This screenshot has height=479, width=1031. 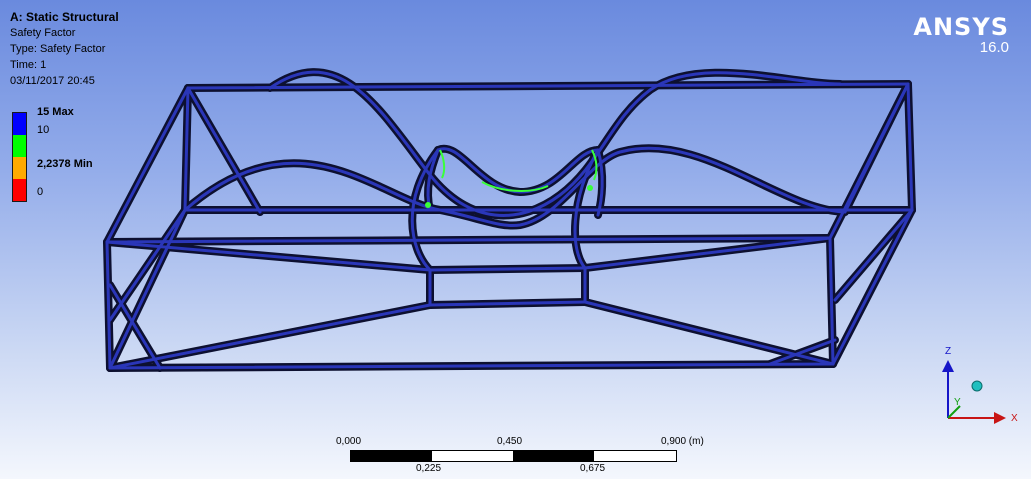 I want to click on scale-label-900: 0,900 (m), so click(x=682, y=441).